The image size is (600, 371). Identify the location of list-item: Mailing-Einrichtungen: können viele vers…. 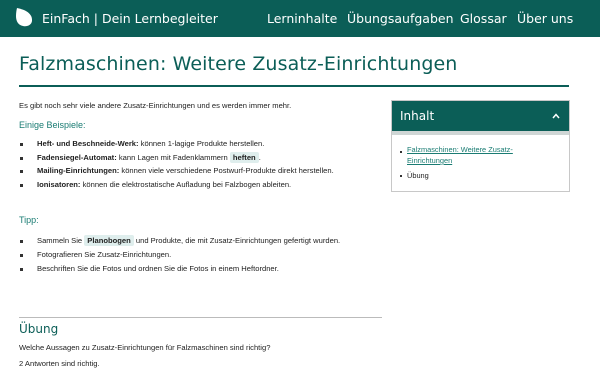
(185, 170).